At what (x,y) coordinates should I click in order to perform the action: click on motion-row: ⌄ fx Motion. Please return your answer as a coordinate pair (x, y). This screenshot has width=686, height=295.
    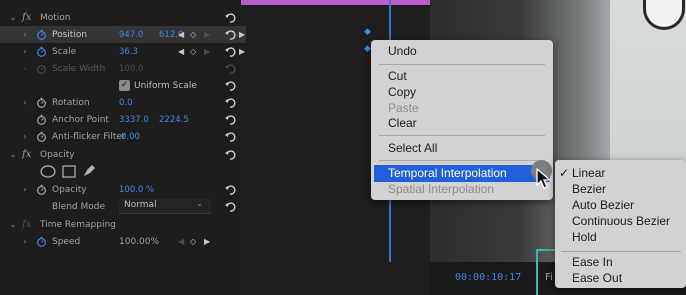
    Looking at the image, I should click on (123, 17).